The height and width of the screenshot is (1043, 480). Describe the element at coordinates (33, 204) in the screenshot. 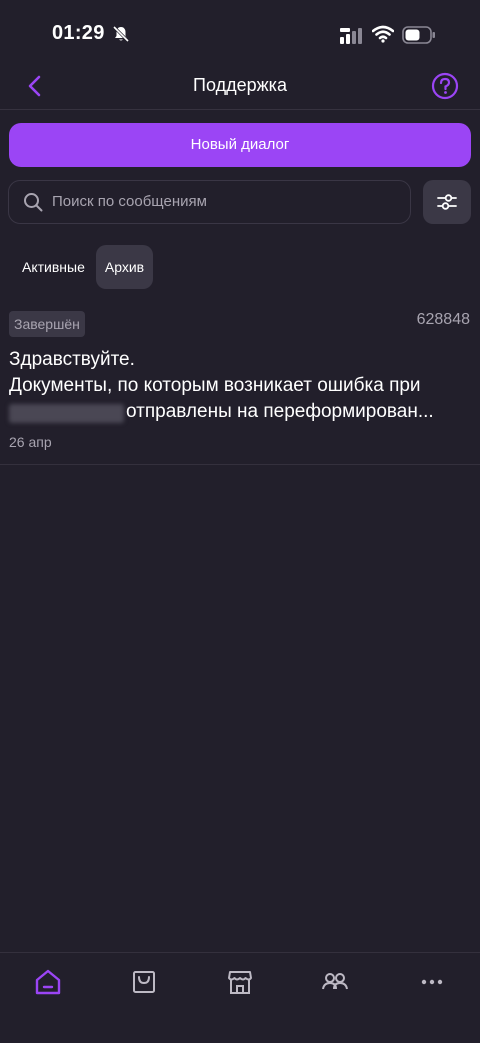

I see `search-icon` at that location.